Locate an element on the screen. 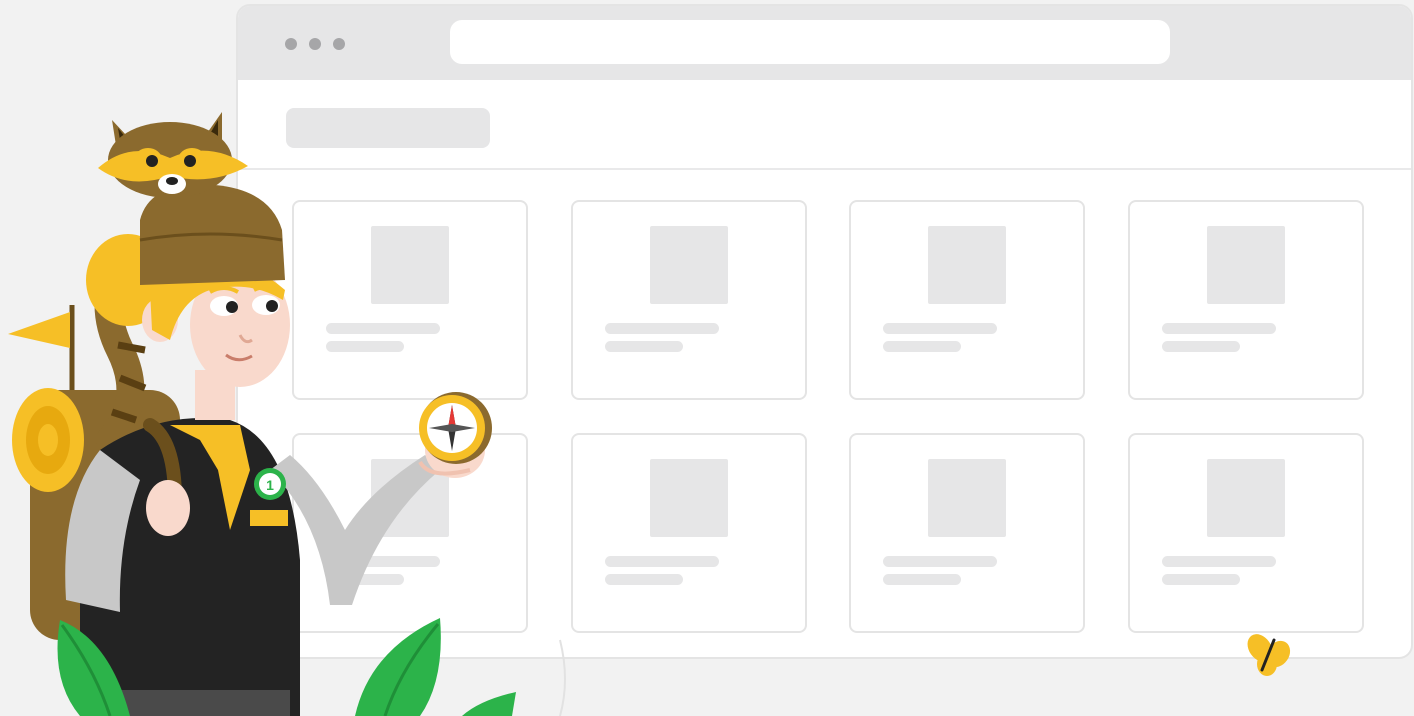 This screenshot has height=716, width=1414. flag-icon is located at coordinates (41, 352).